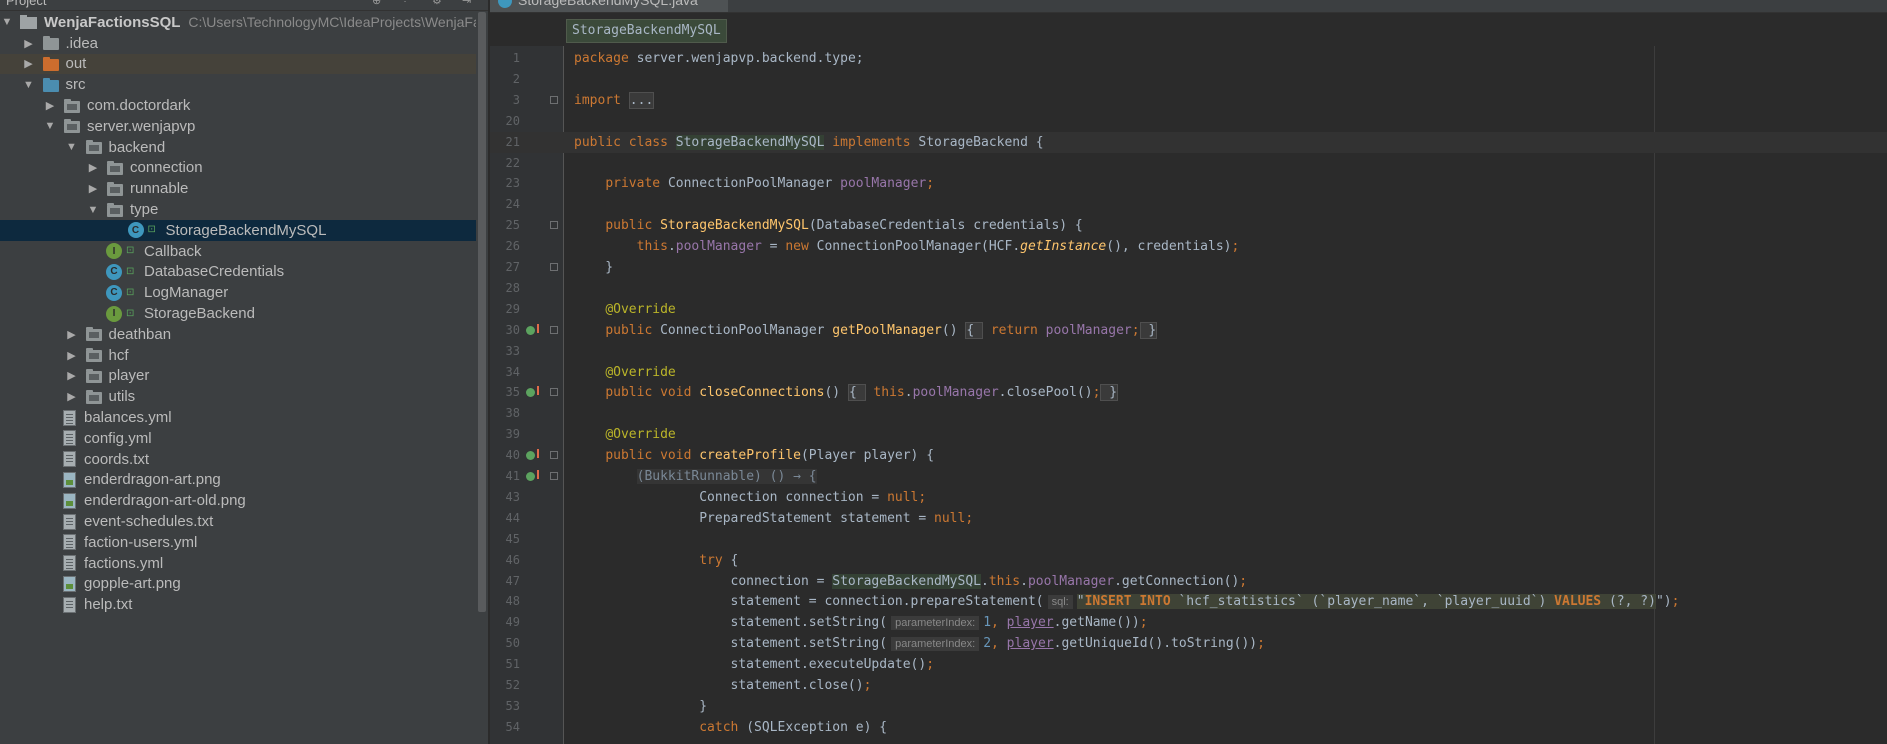  Describe the element at coordinates (505, 58) in the screenshot. I see `line-number: 1` at that location.